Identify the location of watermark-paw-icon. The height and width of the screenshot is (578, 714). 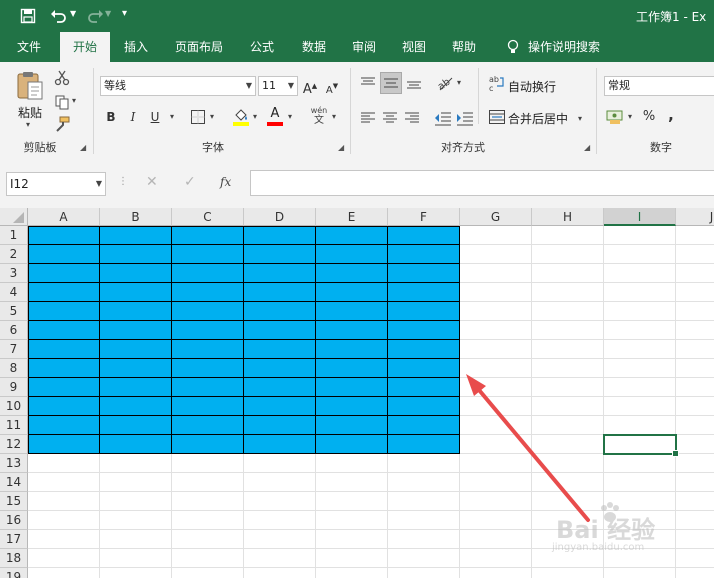
(610, 514).